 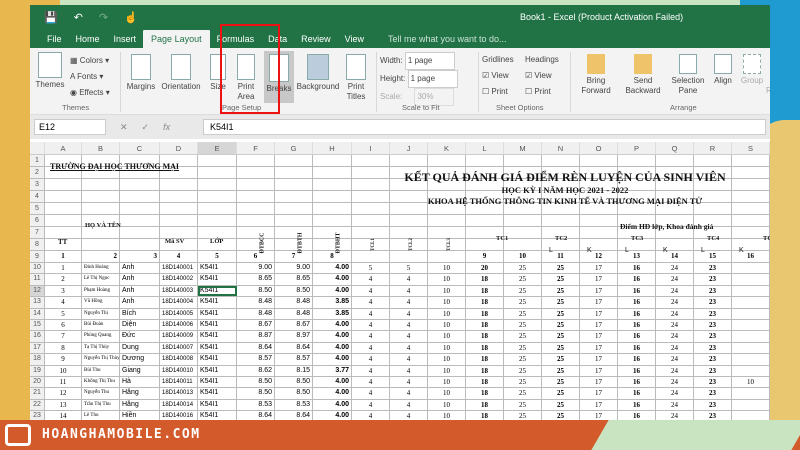 What do you see at coordinates (294, 268) in the screenshot?
I see `cell: 9.00` at bounding box center [294, 268].